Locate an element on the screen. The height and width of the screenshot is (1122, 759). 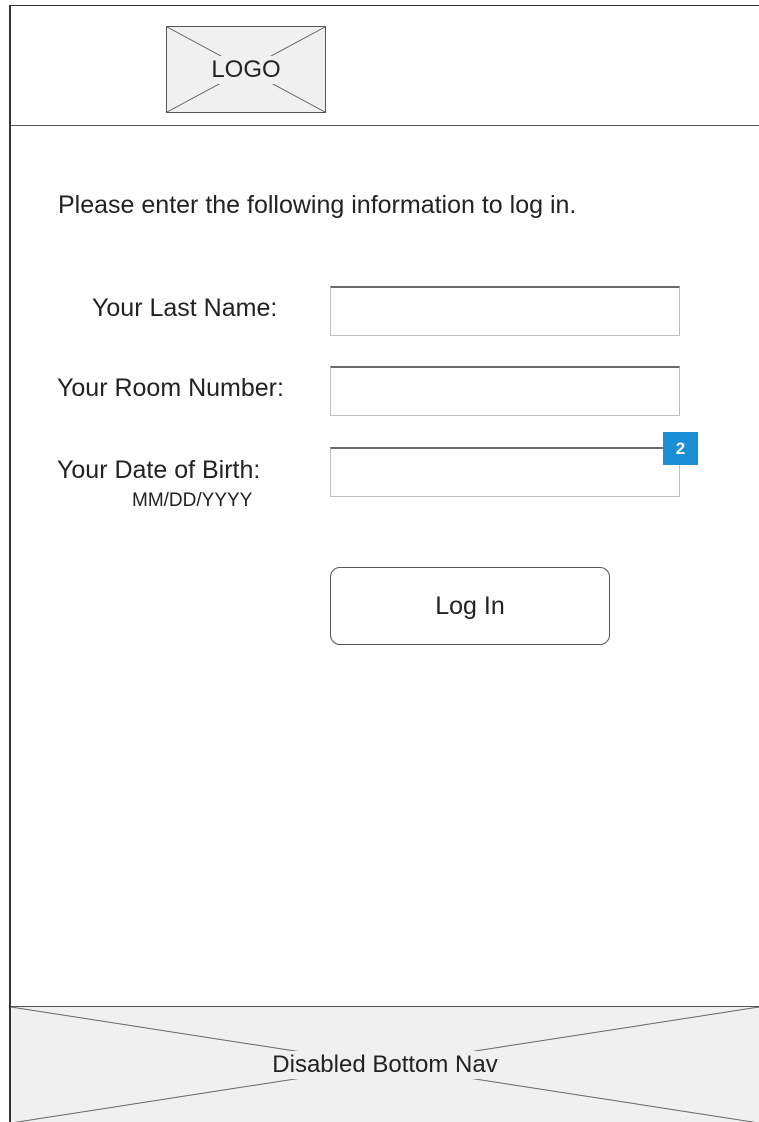
bottom-nav-label: Disabled Bottom Nav is located at coordinates (385, 1065).